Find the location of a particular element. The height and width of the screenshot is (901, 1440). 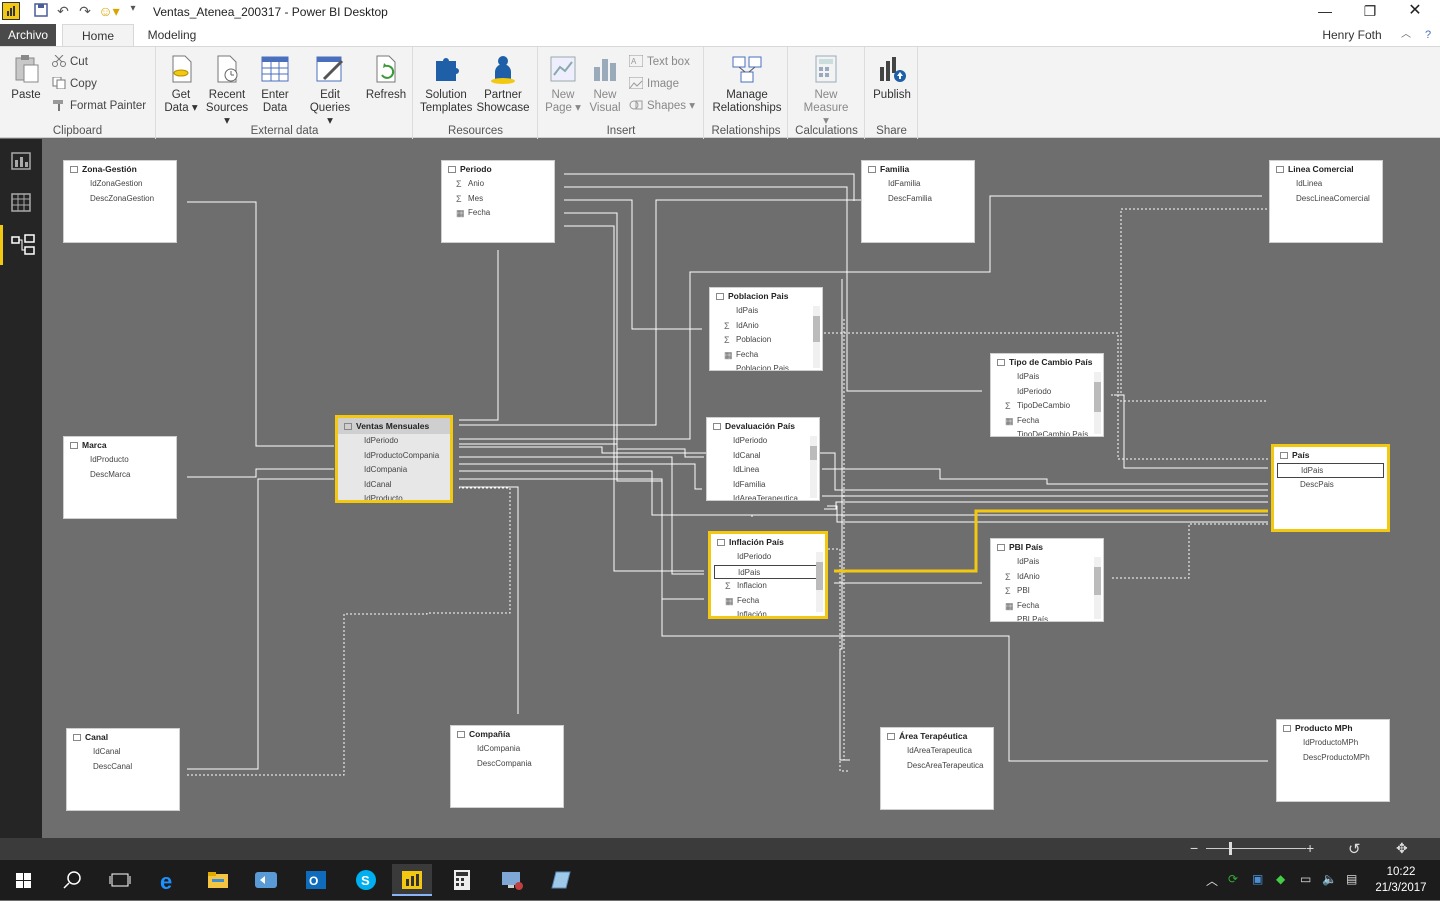

zoom-slider is located at coordinates (1256, 848).